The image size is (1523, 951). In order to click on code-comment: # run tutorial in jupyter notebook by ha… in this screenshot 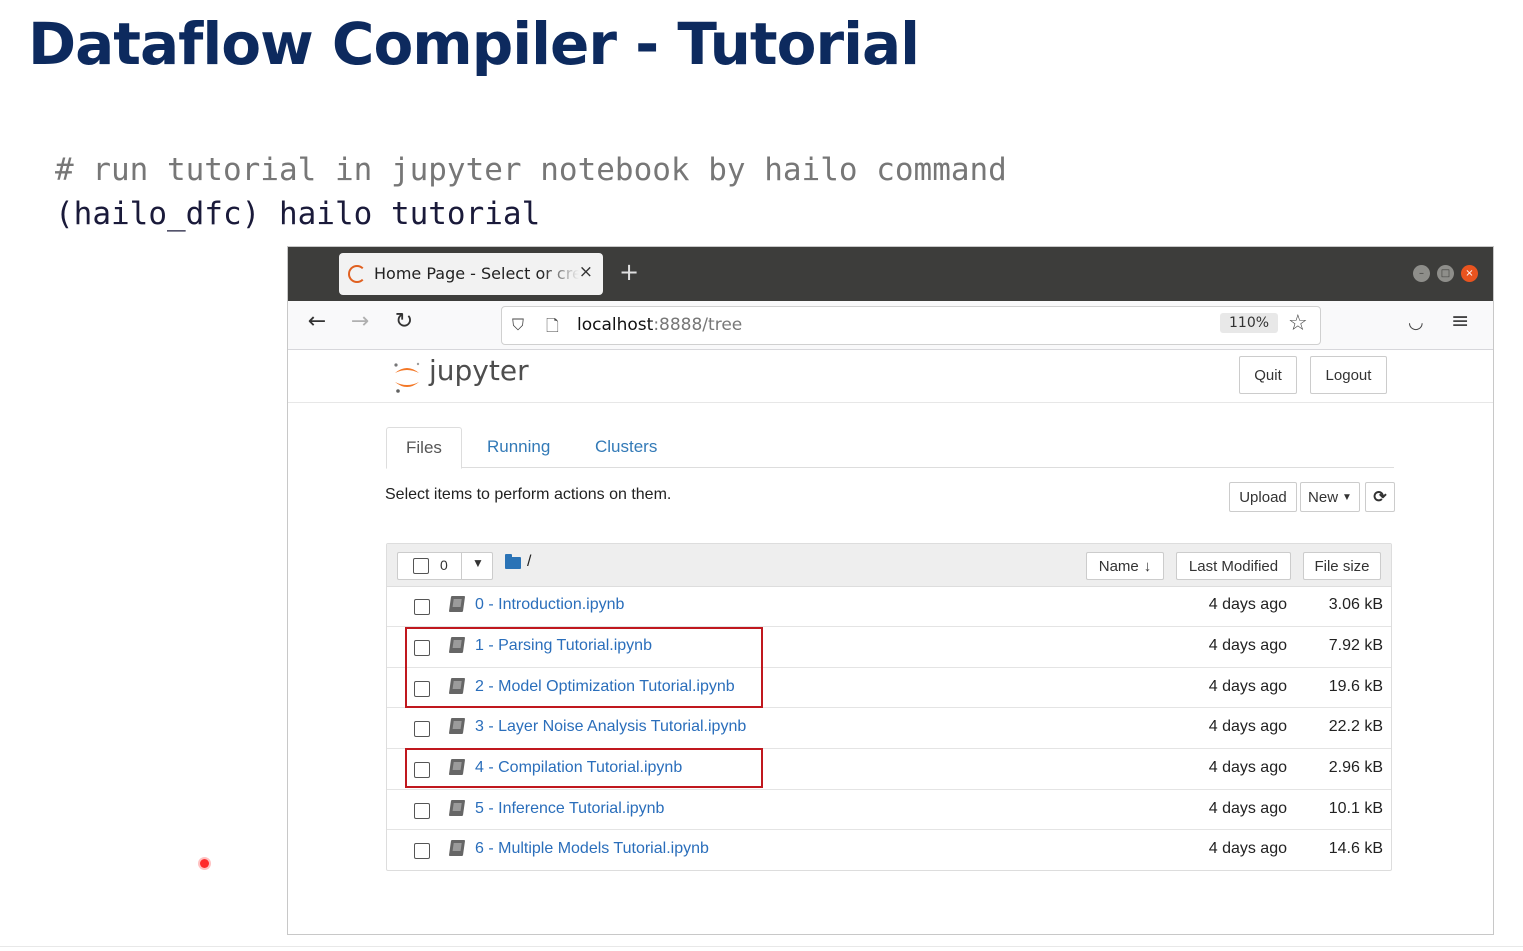, I will do `click(531, 170)`.